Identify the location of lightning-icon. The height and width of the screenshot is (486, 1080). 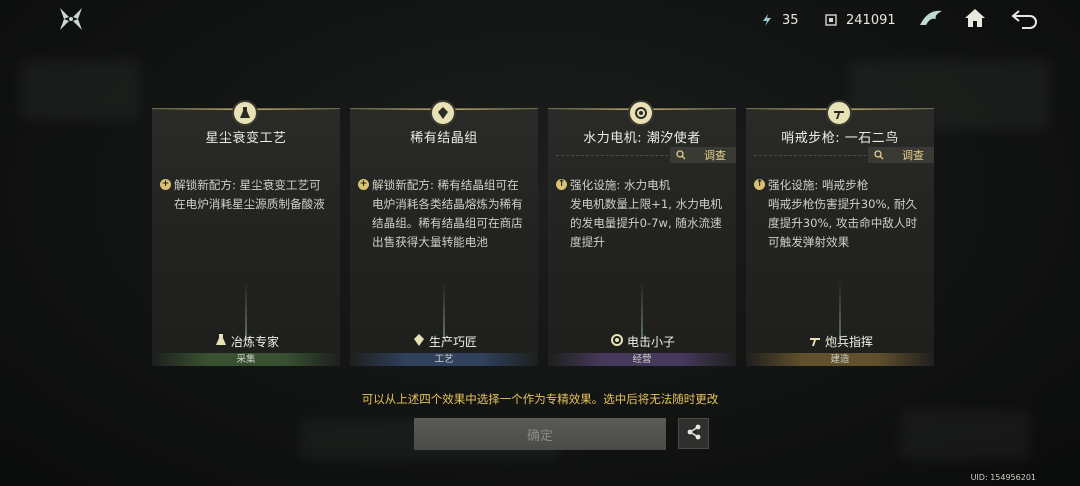
(767, 20).